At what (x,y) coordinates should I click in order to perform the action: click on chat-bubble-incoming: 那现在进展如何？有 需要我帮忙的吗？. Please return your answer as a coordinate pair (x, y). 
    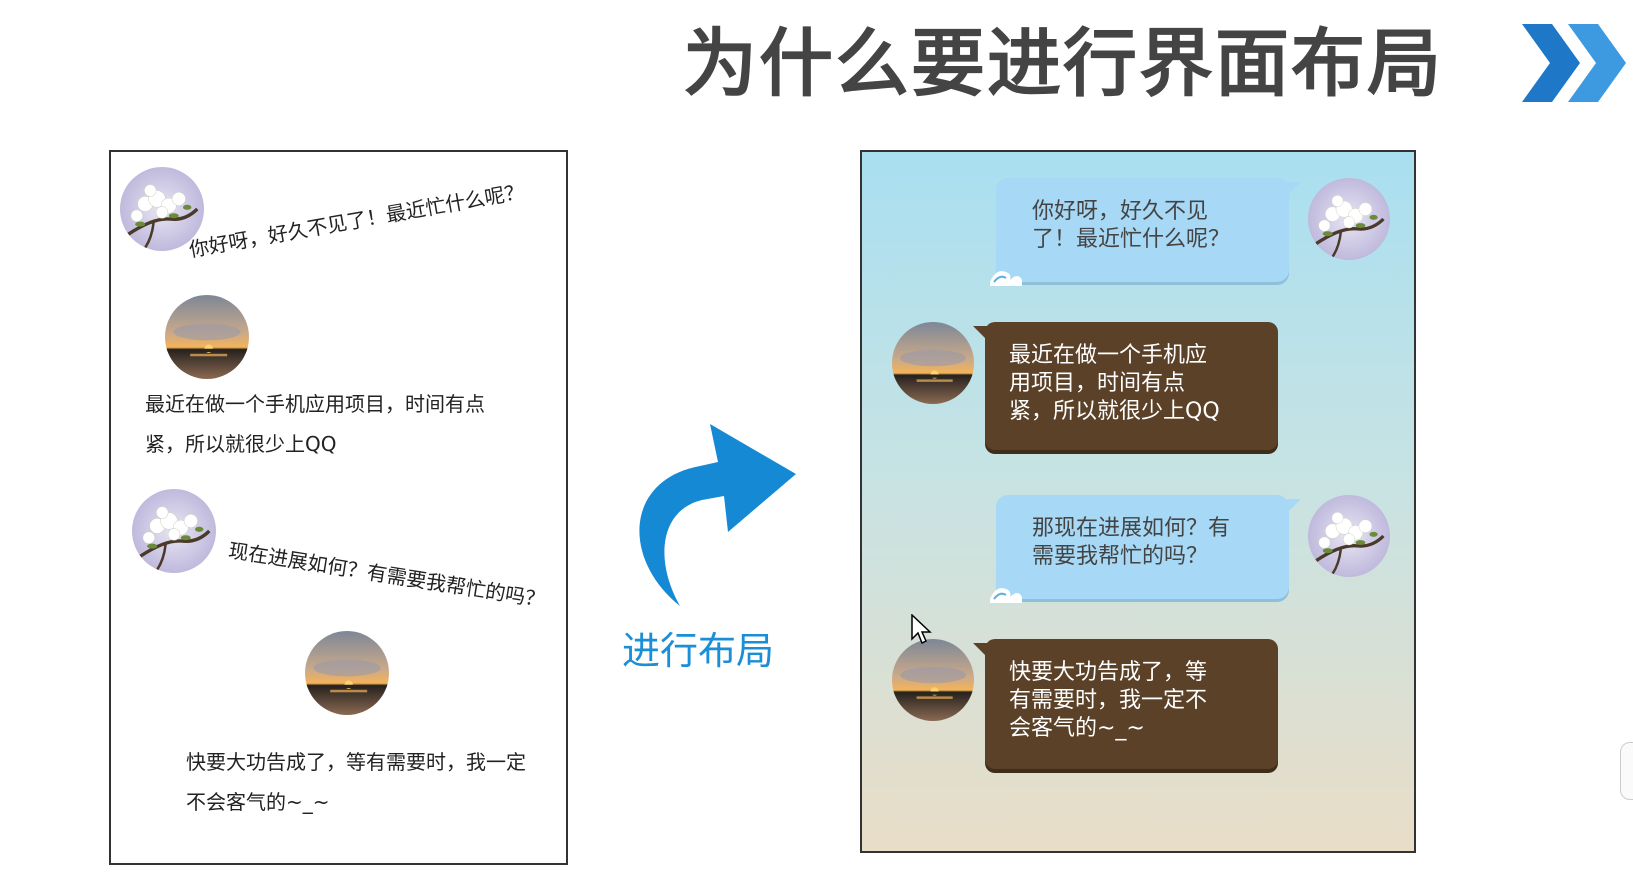
    Looking at the image, I should click on (1145, 549).